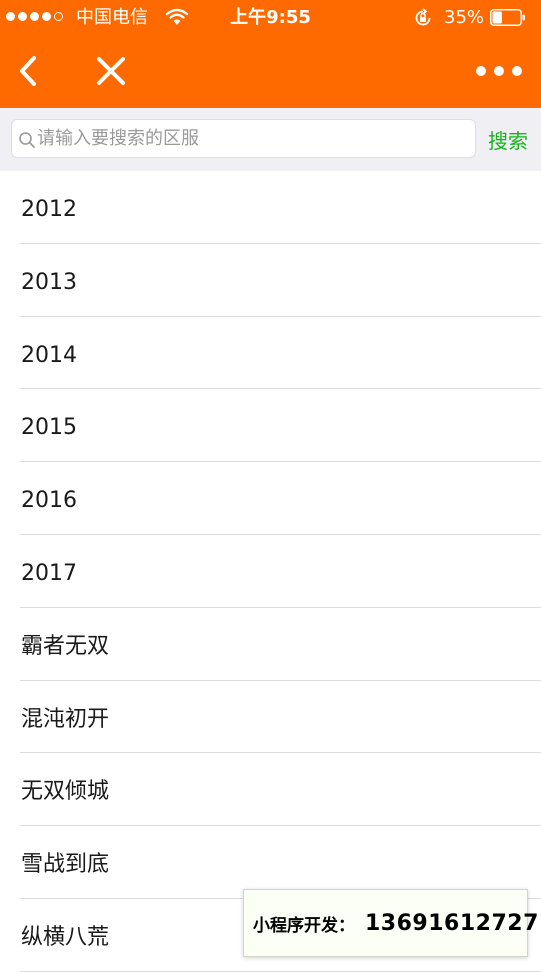 This screenshot has height=972, width=541. I want to click on banner-label: 小程序开发：, so click(304, 925).